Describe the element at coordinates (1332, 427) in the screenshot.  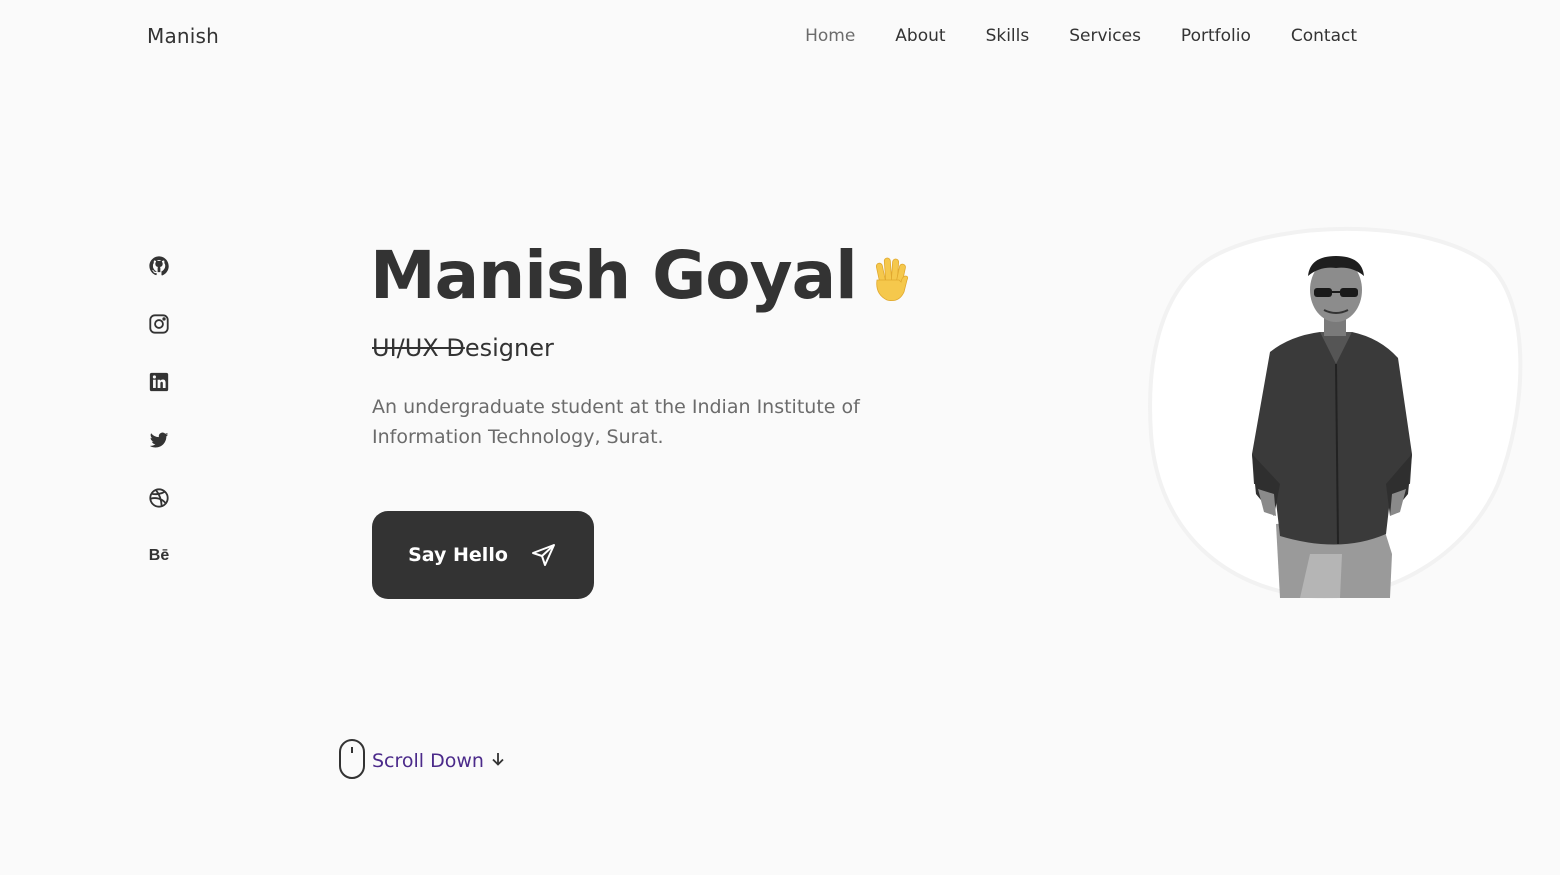
I see `profile-photo` at that location.